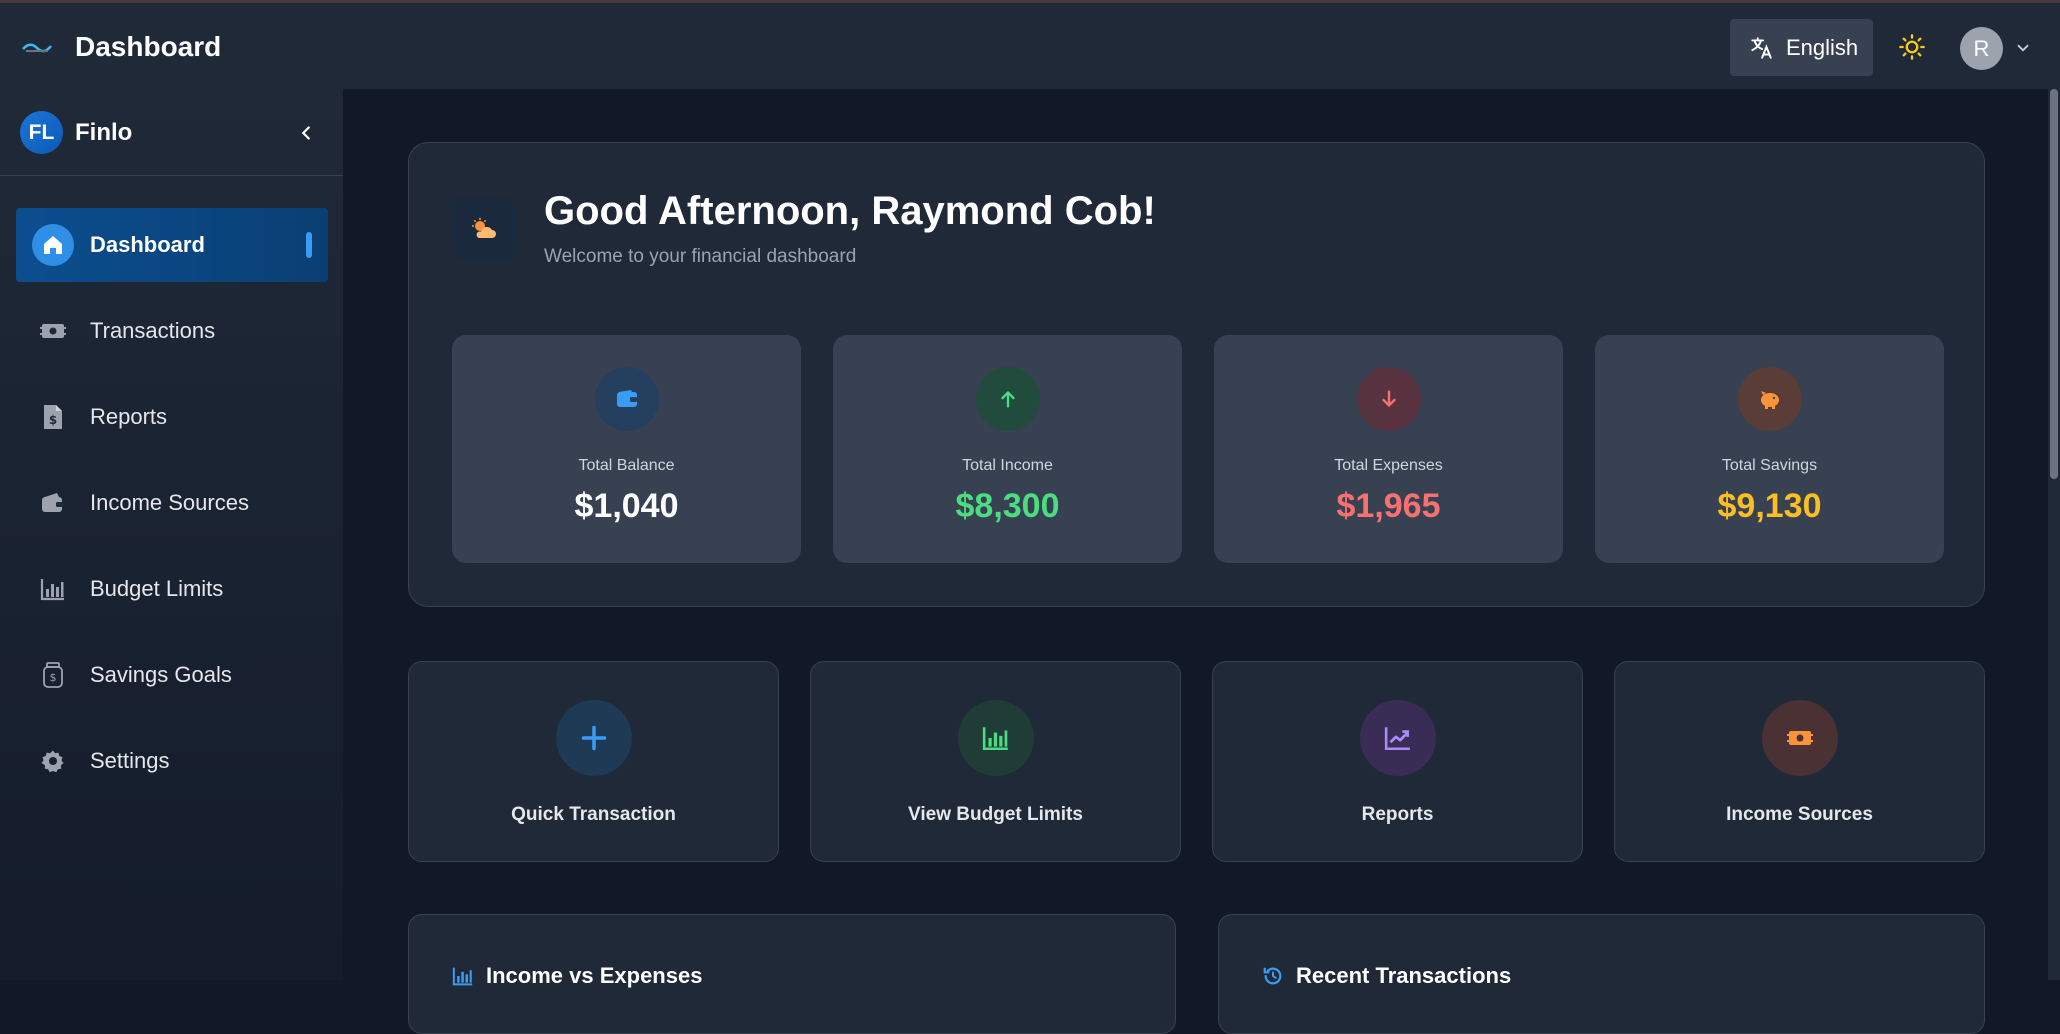  Describe the element at coordinates (53, 761) in the screenshot. I see `gear-icon` at that location.